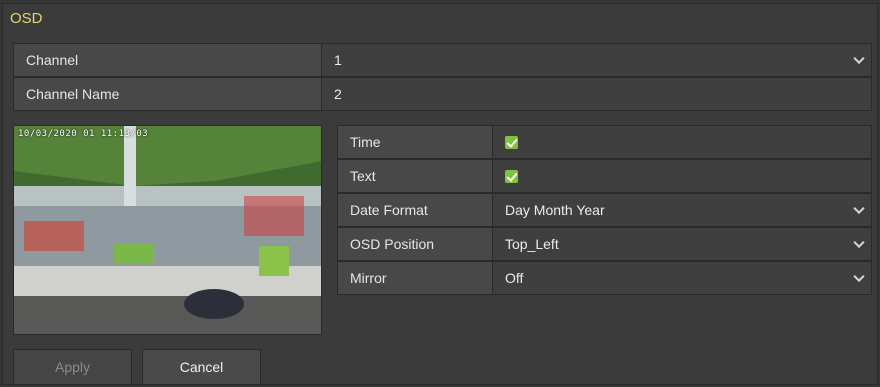 The height and width of the screenshot is (387, 880). Describe the element at coordinates (511, 176) in the screenshot. I see `text-checkbox` at that location.